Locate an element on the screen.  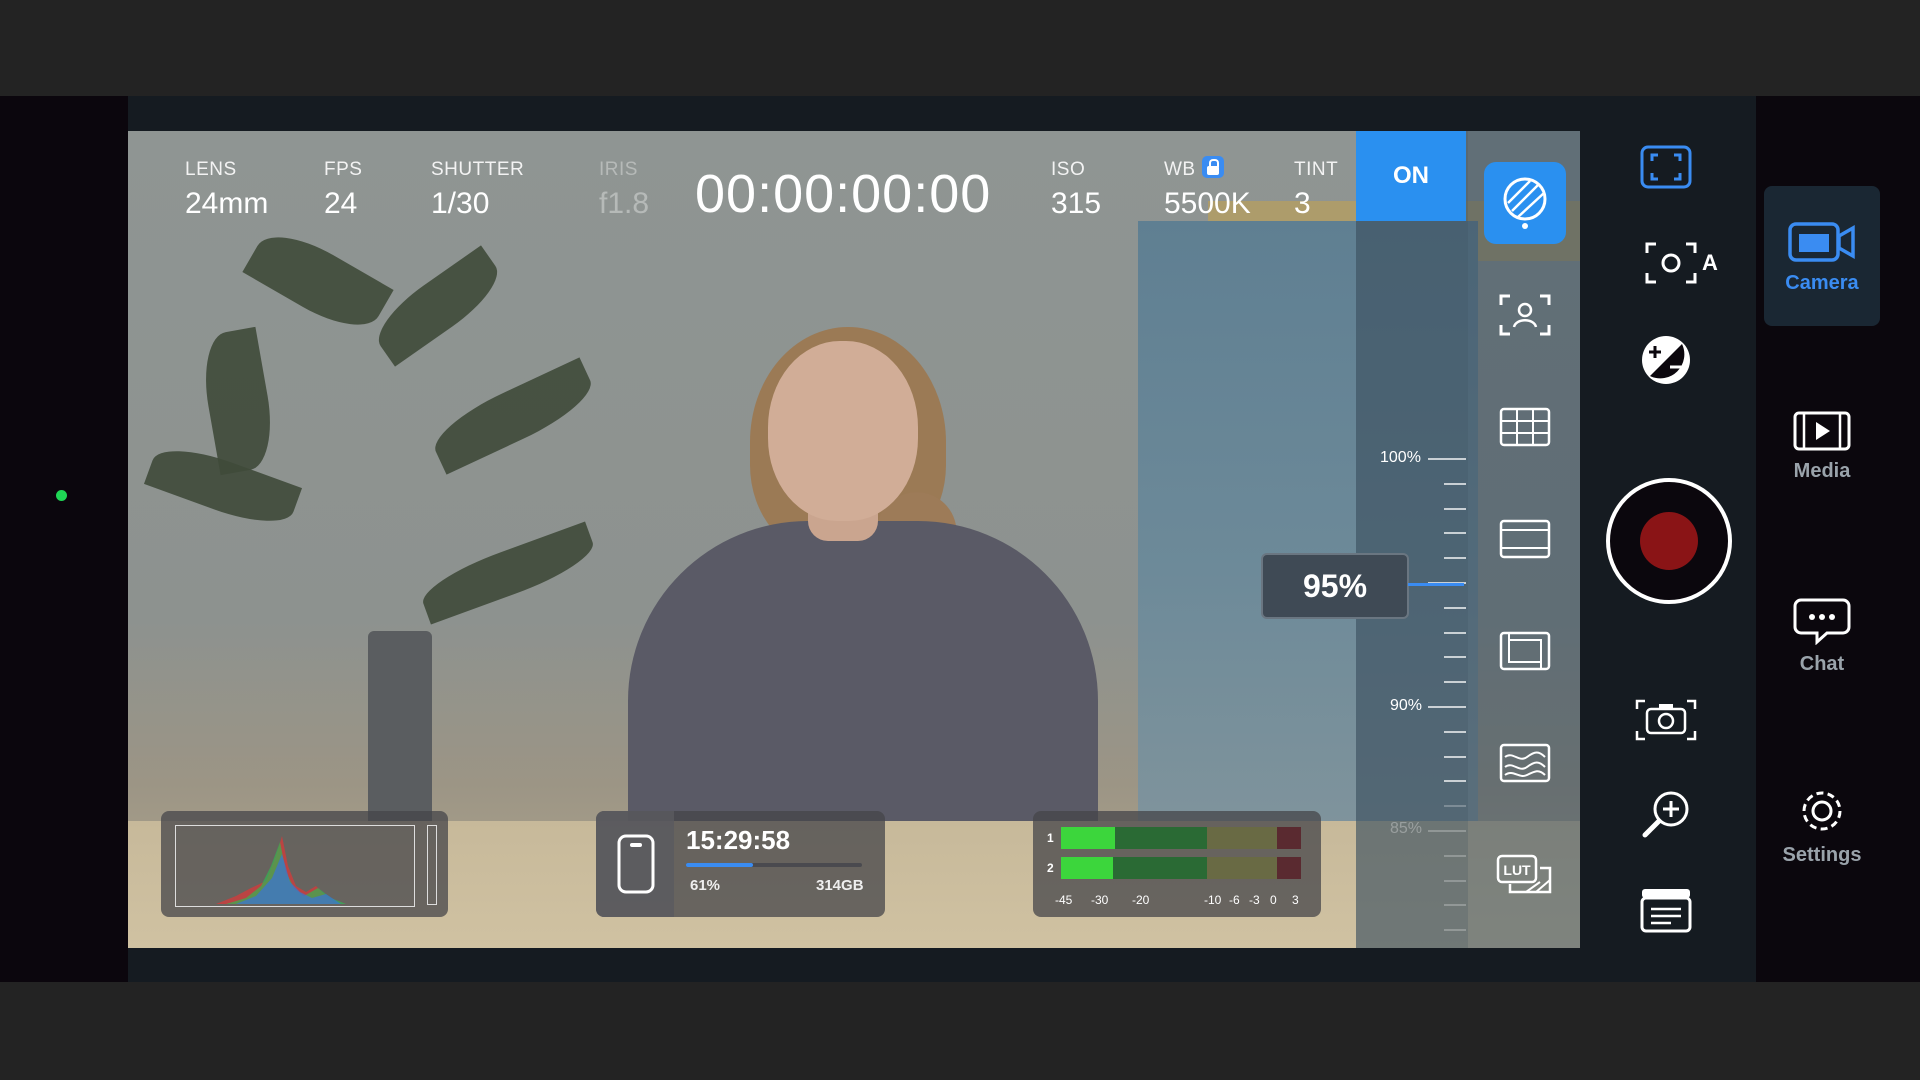
zoom-scale-label: 100% is located at coordinates (1400, 457).